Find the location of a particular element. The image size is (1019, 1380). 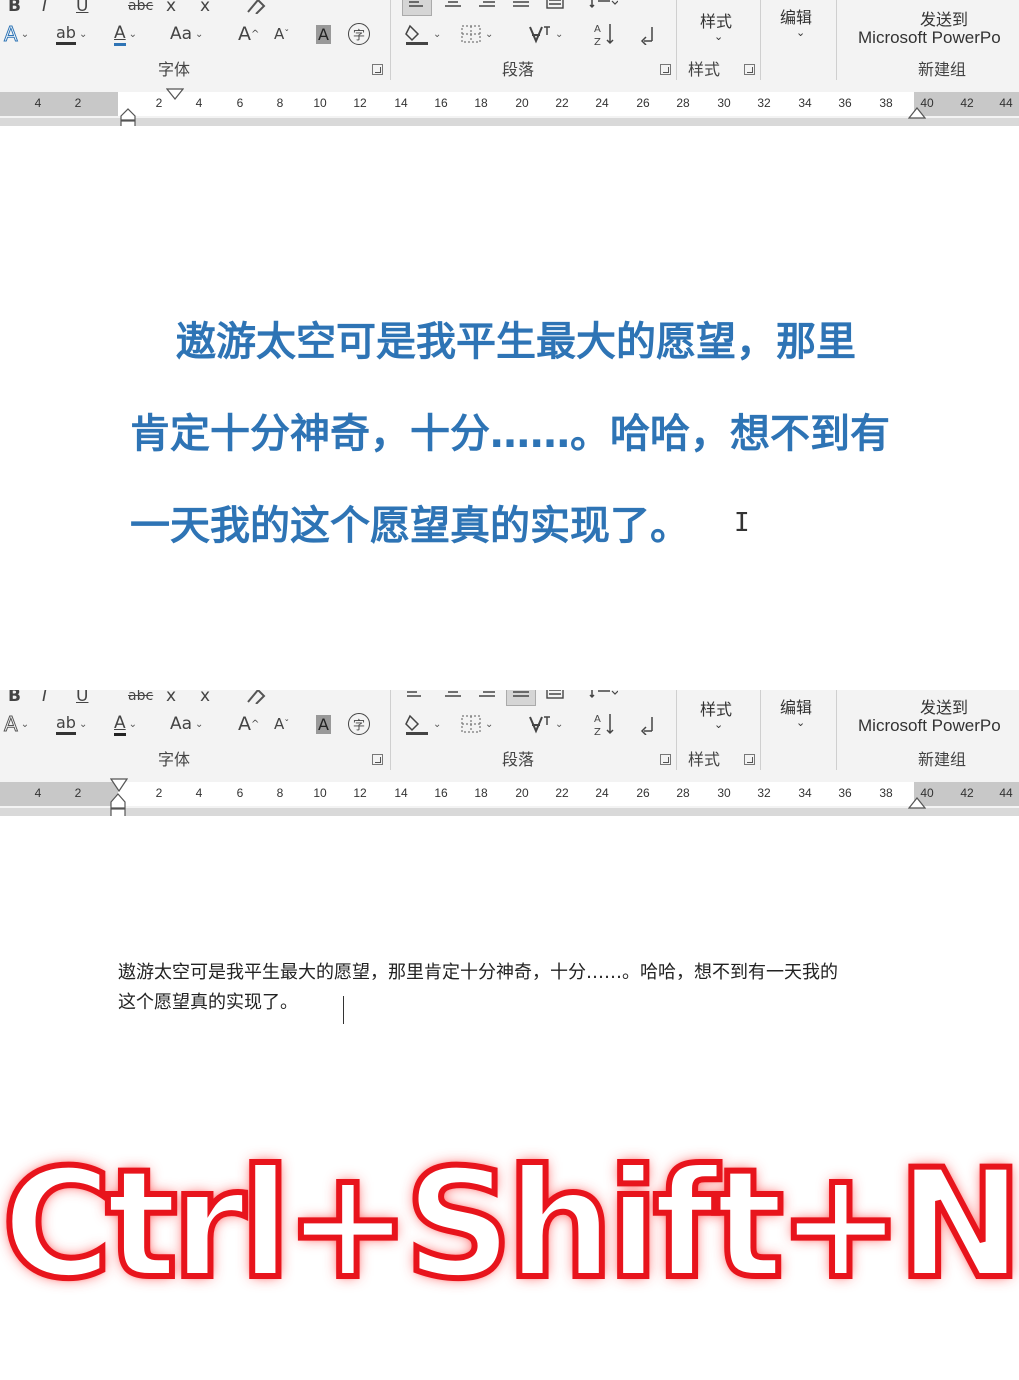

ruler-tick: 32 is located at coordinates (764, 793).